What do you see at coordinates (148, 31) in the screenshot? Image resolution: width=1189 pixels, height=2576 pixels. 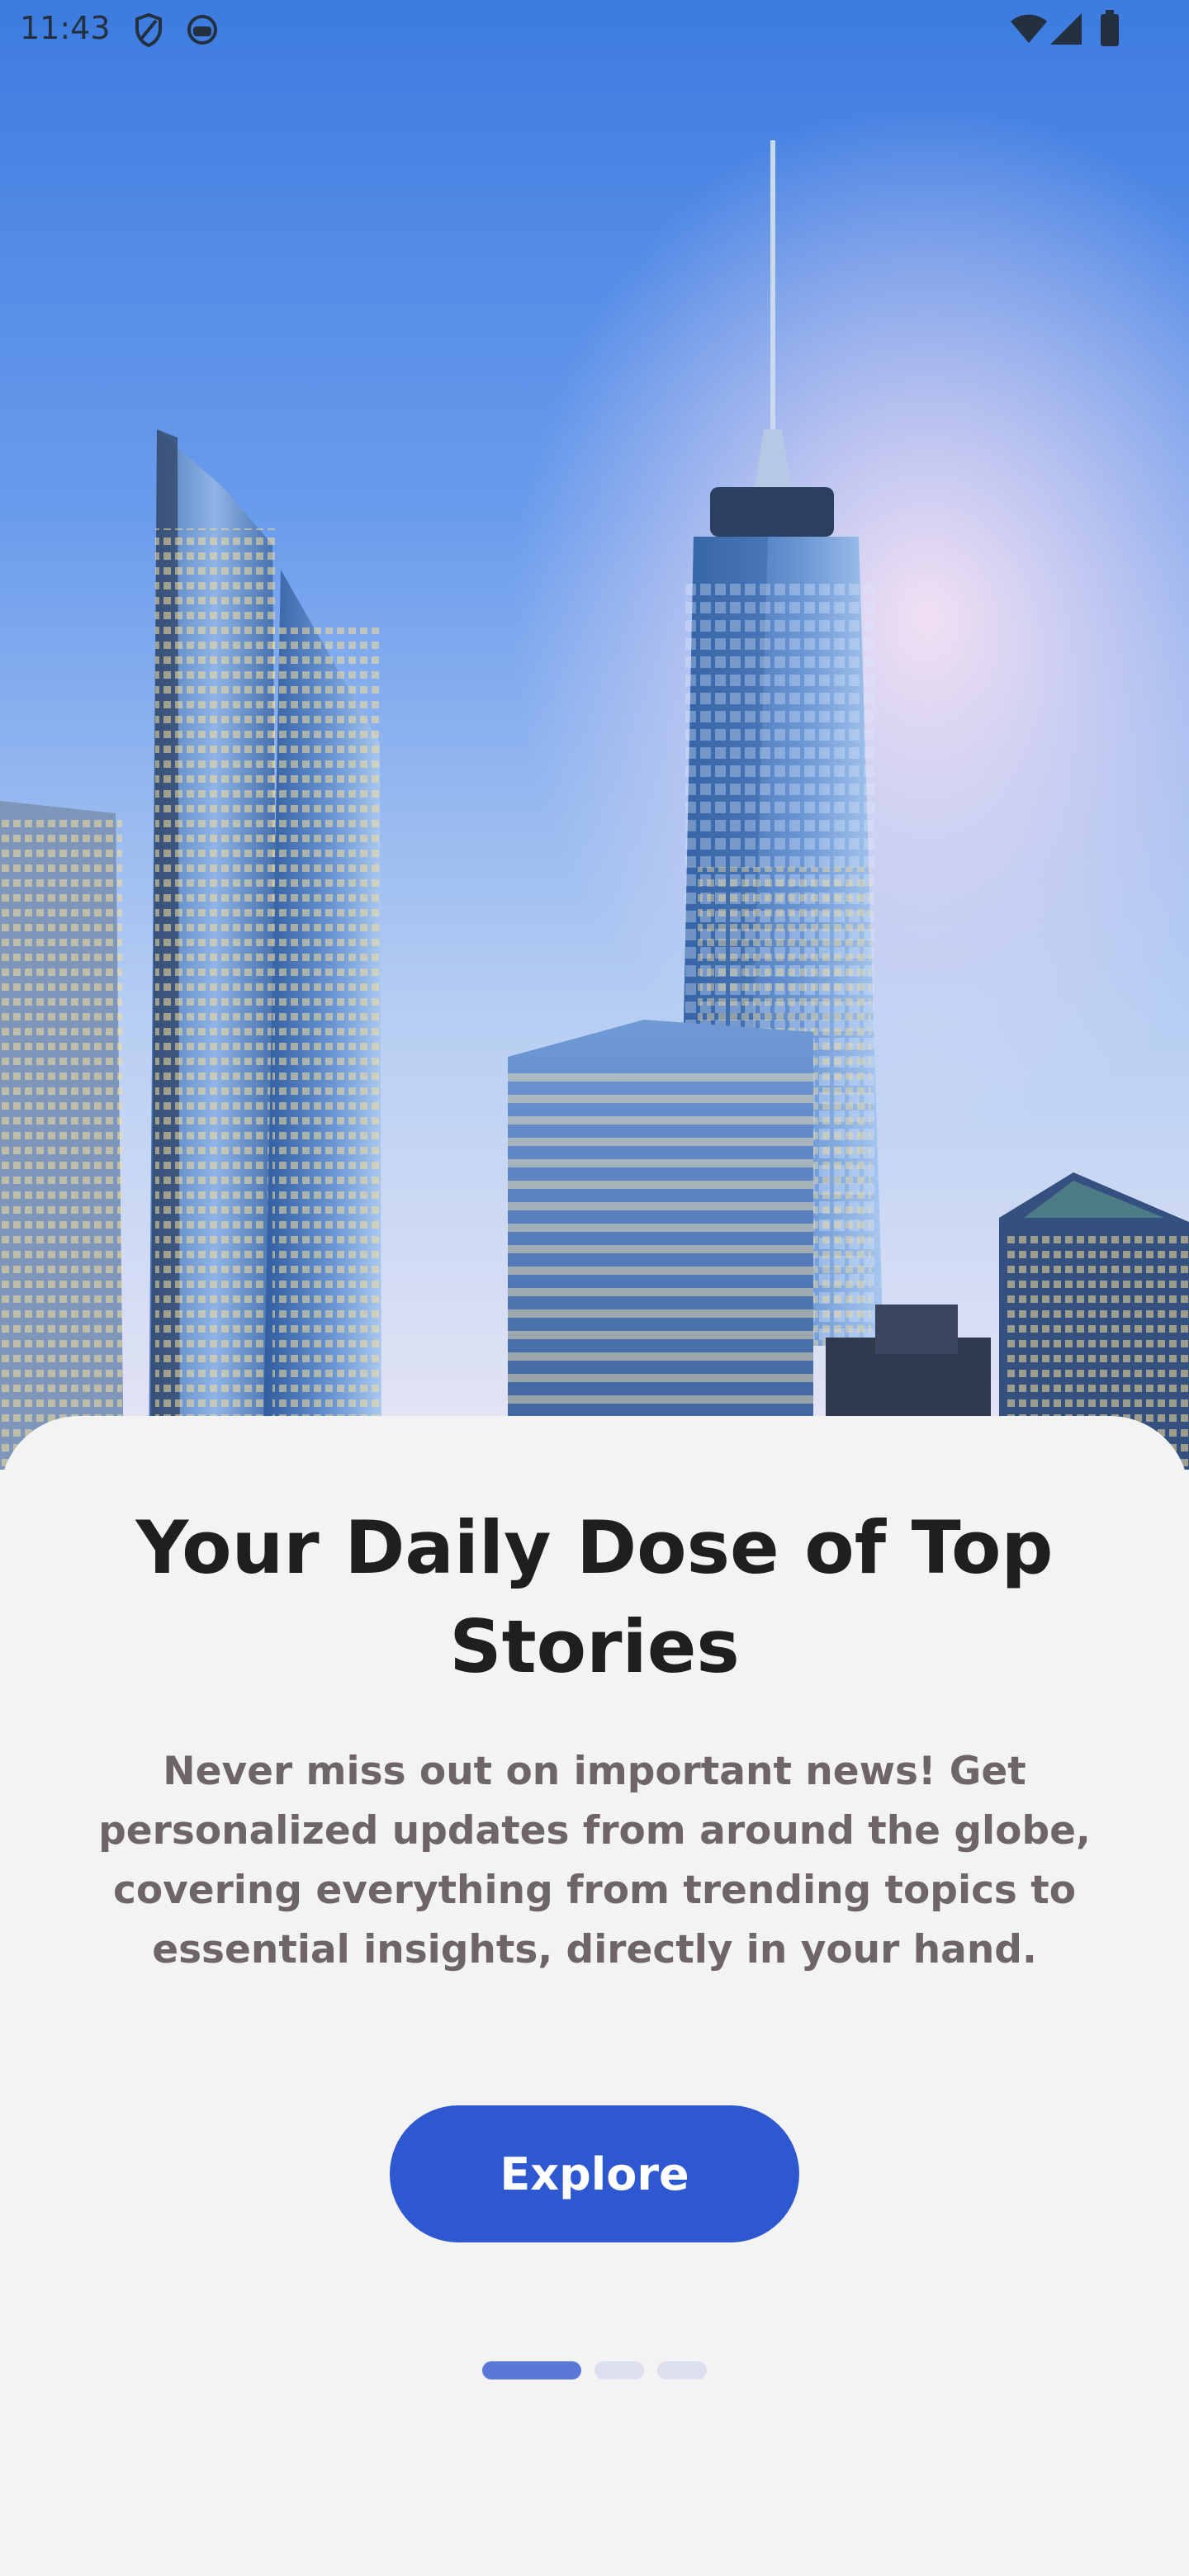 I see `shield-outline-icon` at bounding box center [148, 31].